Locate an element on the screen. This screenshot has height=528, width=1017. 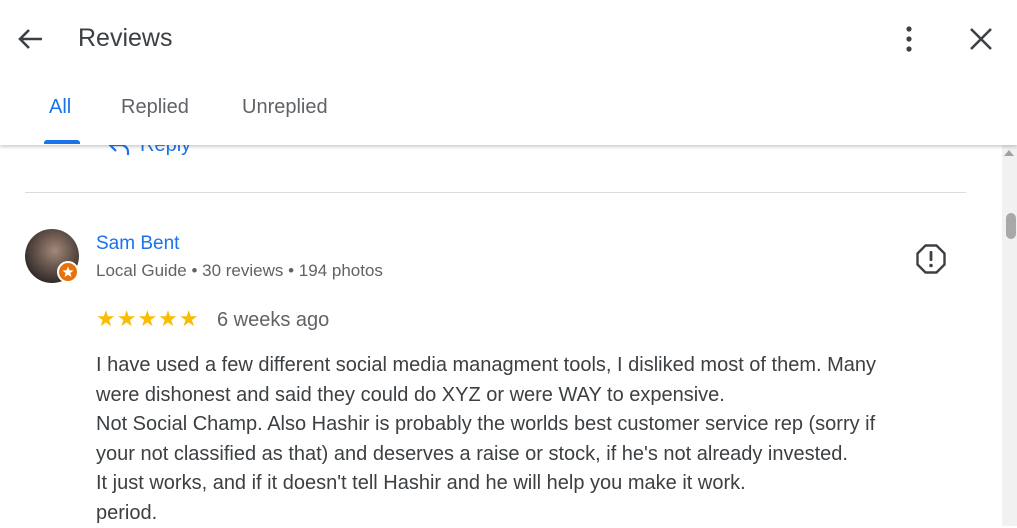
active-tab-indicator is located at coordinates (62, 142).